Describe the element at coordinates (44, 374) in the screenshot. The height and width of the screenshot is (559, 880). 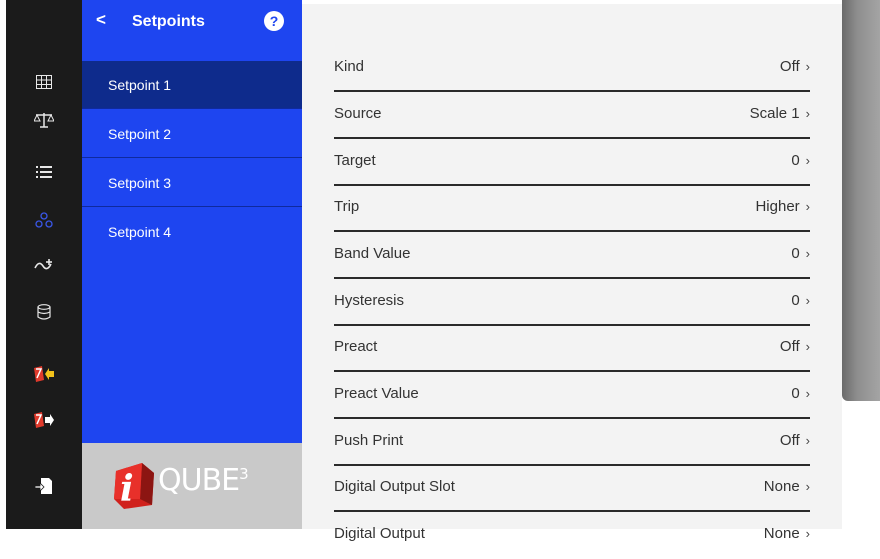
I see `import-icon` at that location.